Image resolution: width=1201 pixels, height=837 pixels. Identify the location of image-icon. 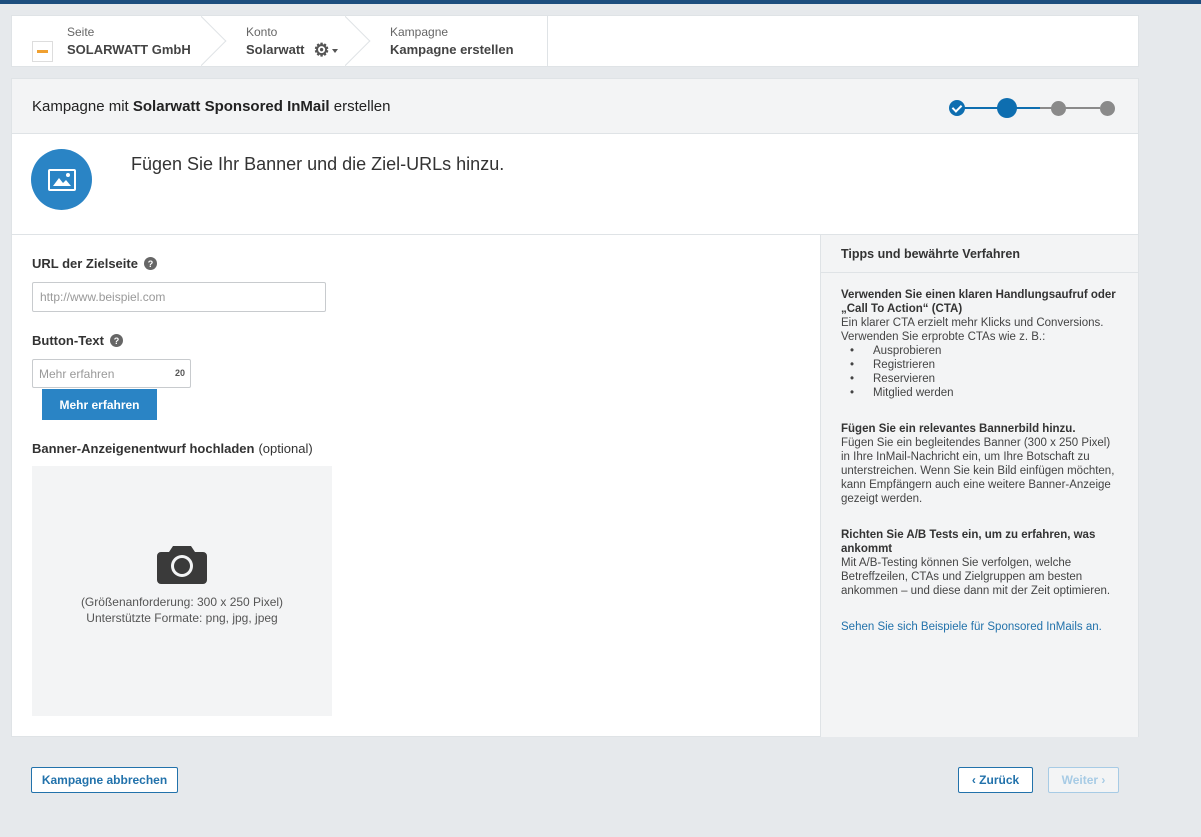
(61, 179).